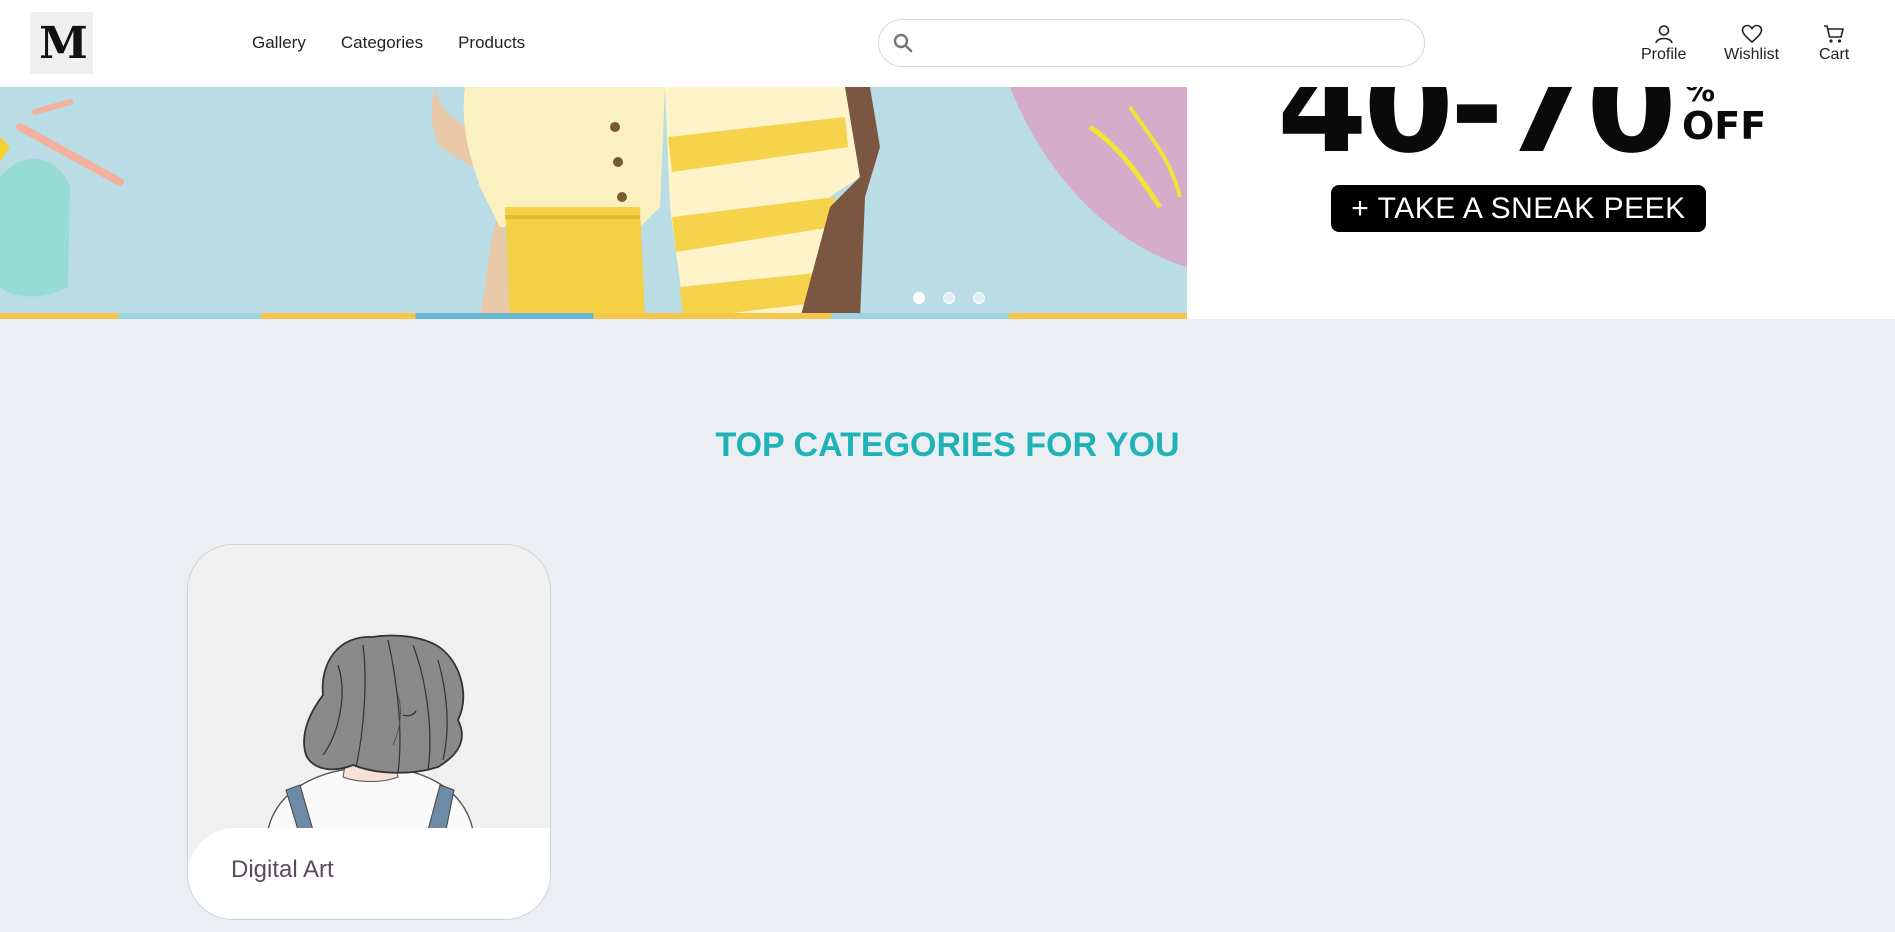  I want to click on search-input, so click(1163, 43).